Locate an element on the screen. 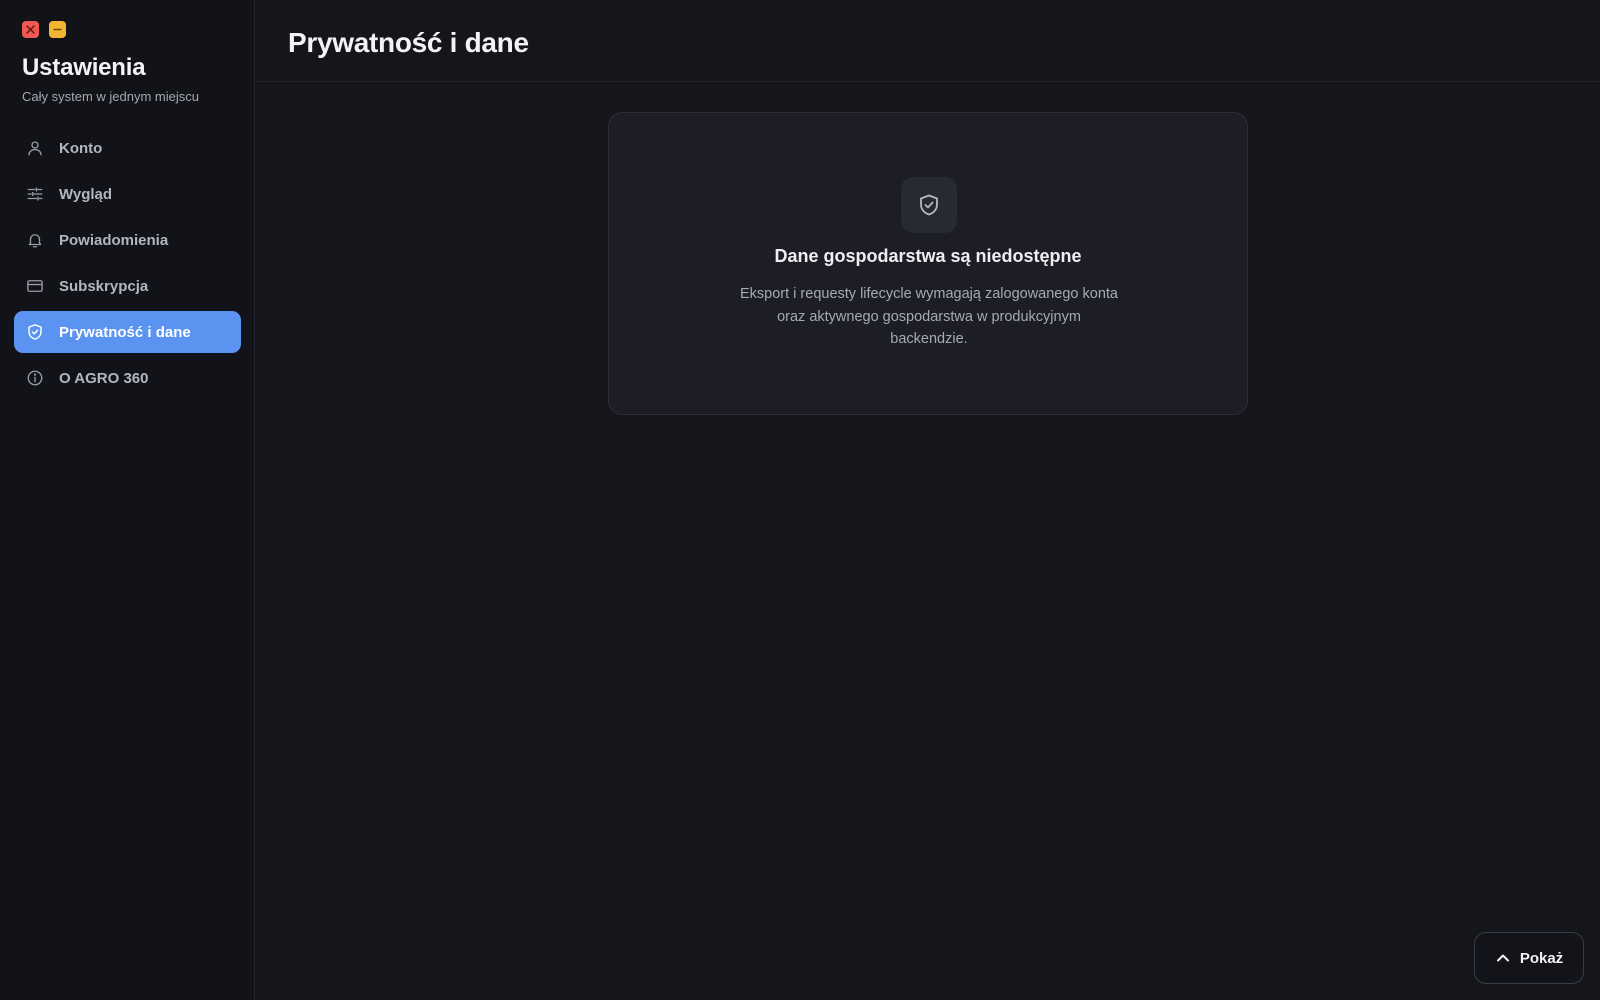 This screenshot has width=1600, height=1000. sidebar-item-o-agro: O AGRO 360 is located at coordinates (127, 378).